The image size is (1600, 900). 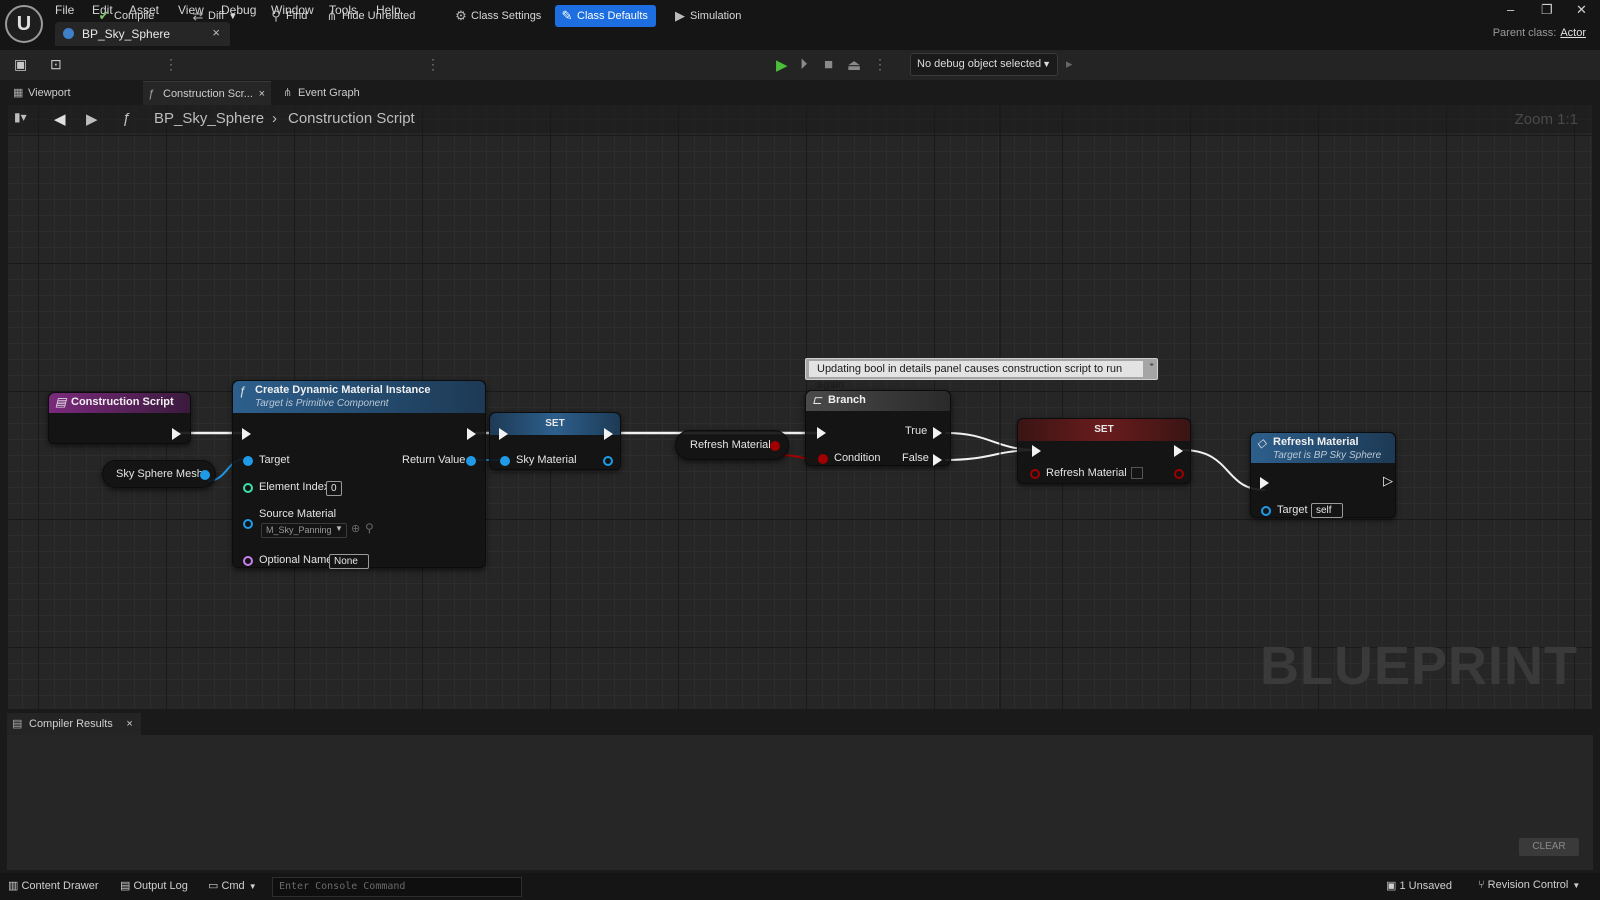 What do you see at coordinates (332, 15) in the screenshot?
I see `hide-unrelated-icon: ⋔` at bounding box center [332, 15].